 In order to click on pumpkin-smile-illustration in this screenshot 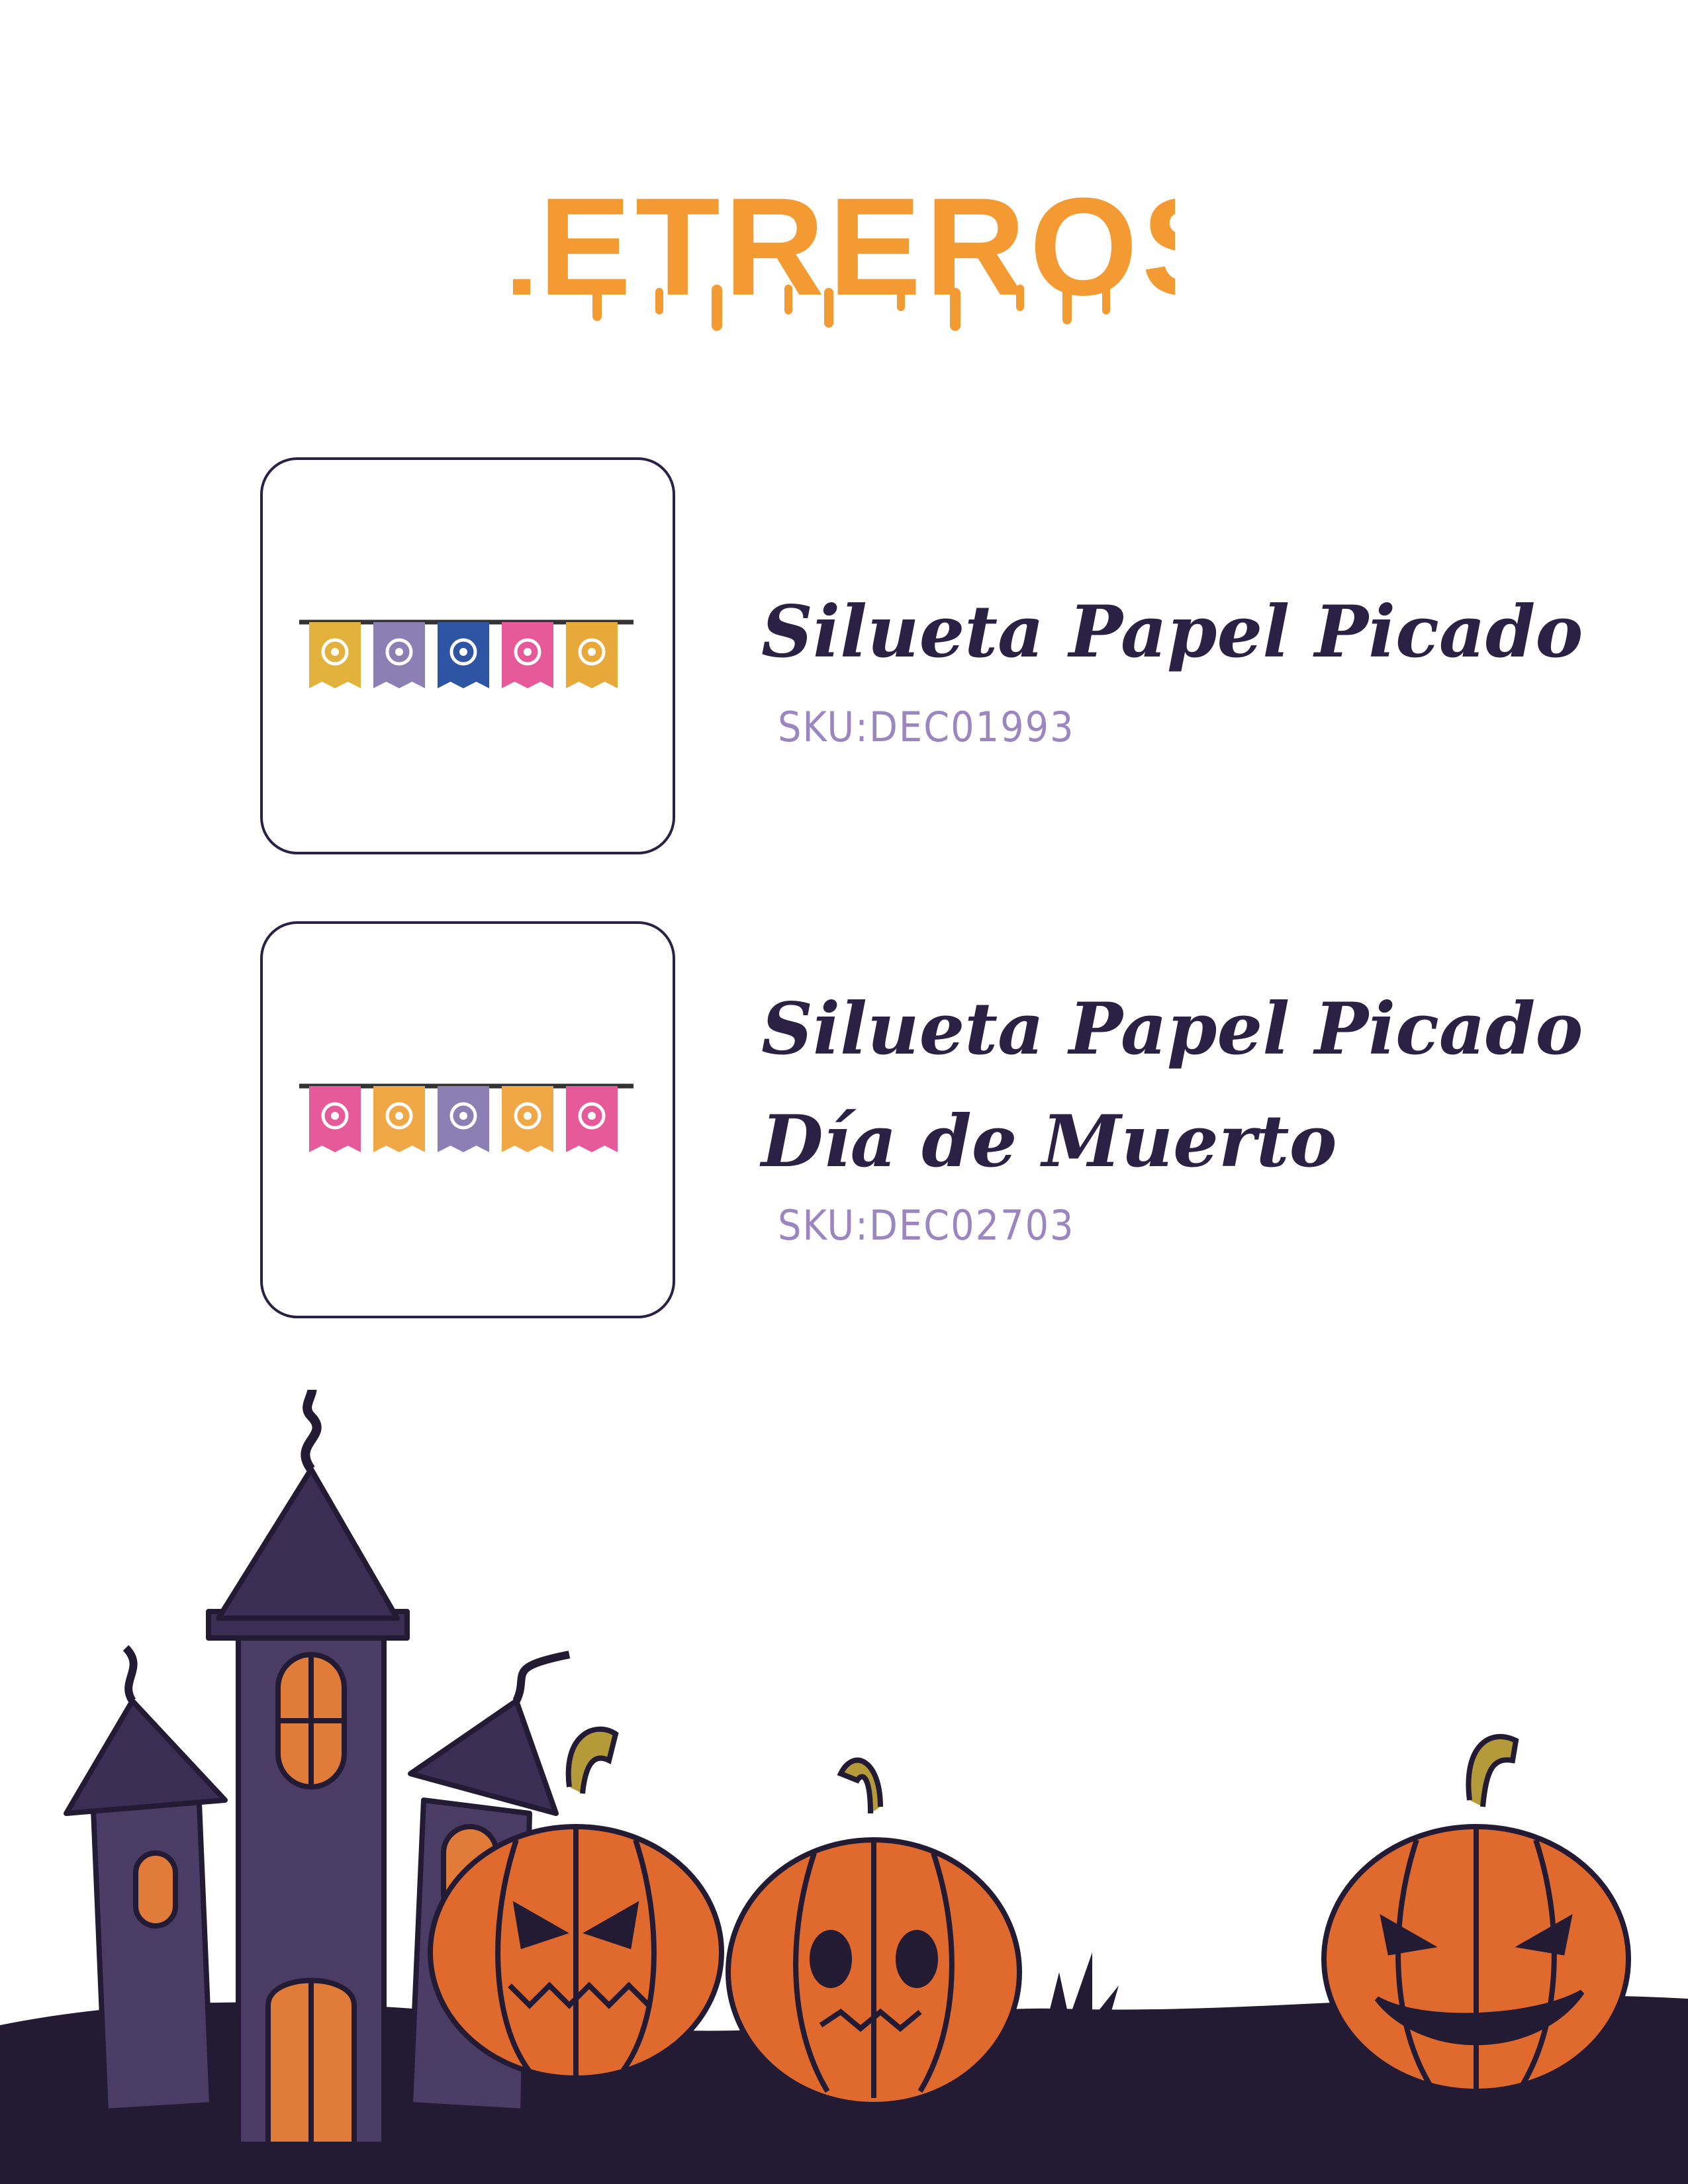, I will do `click(1476, 1914)`.